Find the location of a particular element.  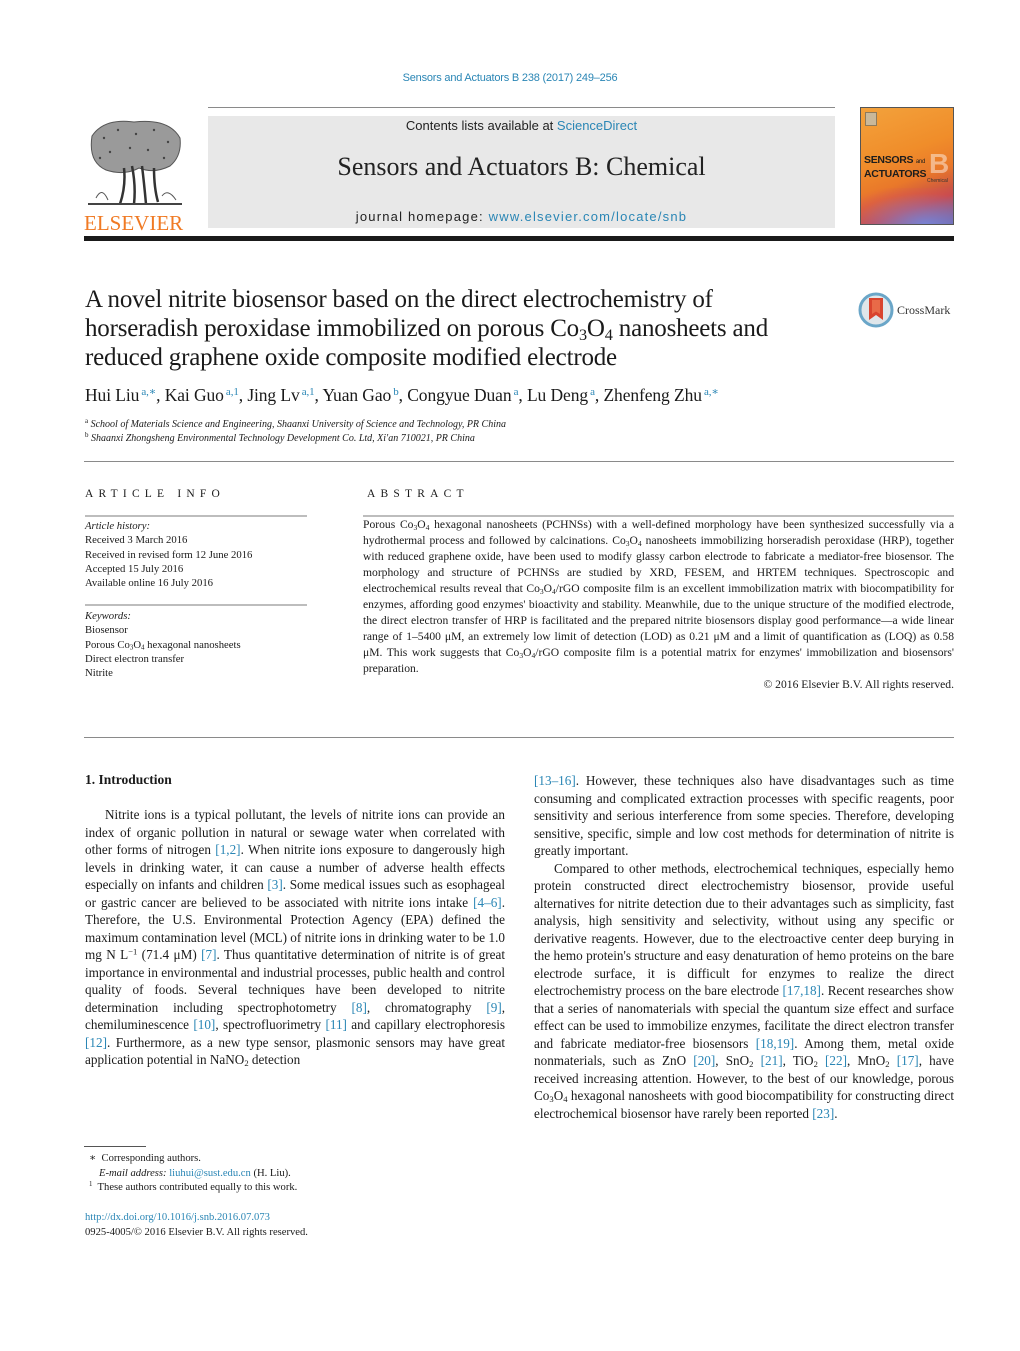

citation-link: [21] is located at coordinates (772, 1060).